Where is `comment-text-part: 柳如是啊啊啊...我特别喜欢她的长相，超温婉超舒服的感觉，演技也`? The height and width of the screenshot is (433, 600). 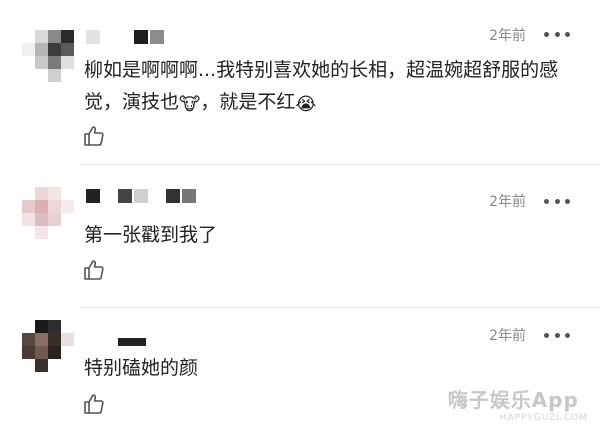
comment-text-part: 柳如是啊啊啊...我特别喜欢她的长相，超温婉超舒服的感觉，演技也 is located at coordinates (321, 86).